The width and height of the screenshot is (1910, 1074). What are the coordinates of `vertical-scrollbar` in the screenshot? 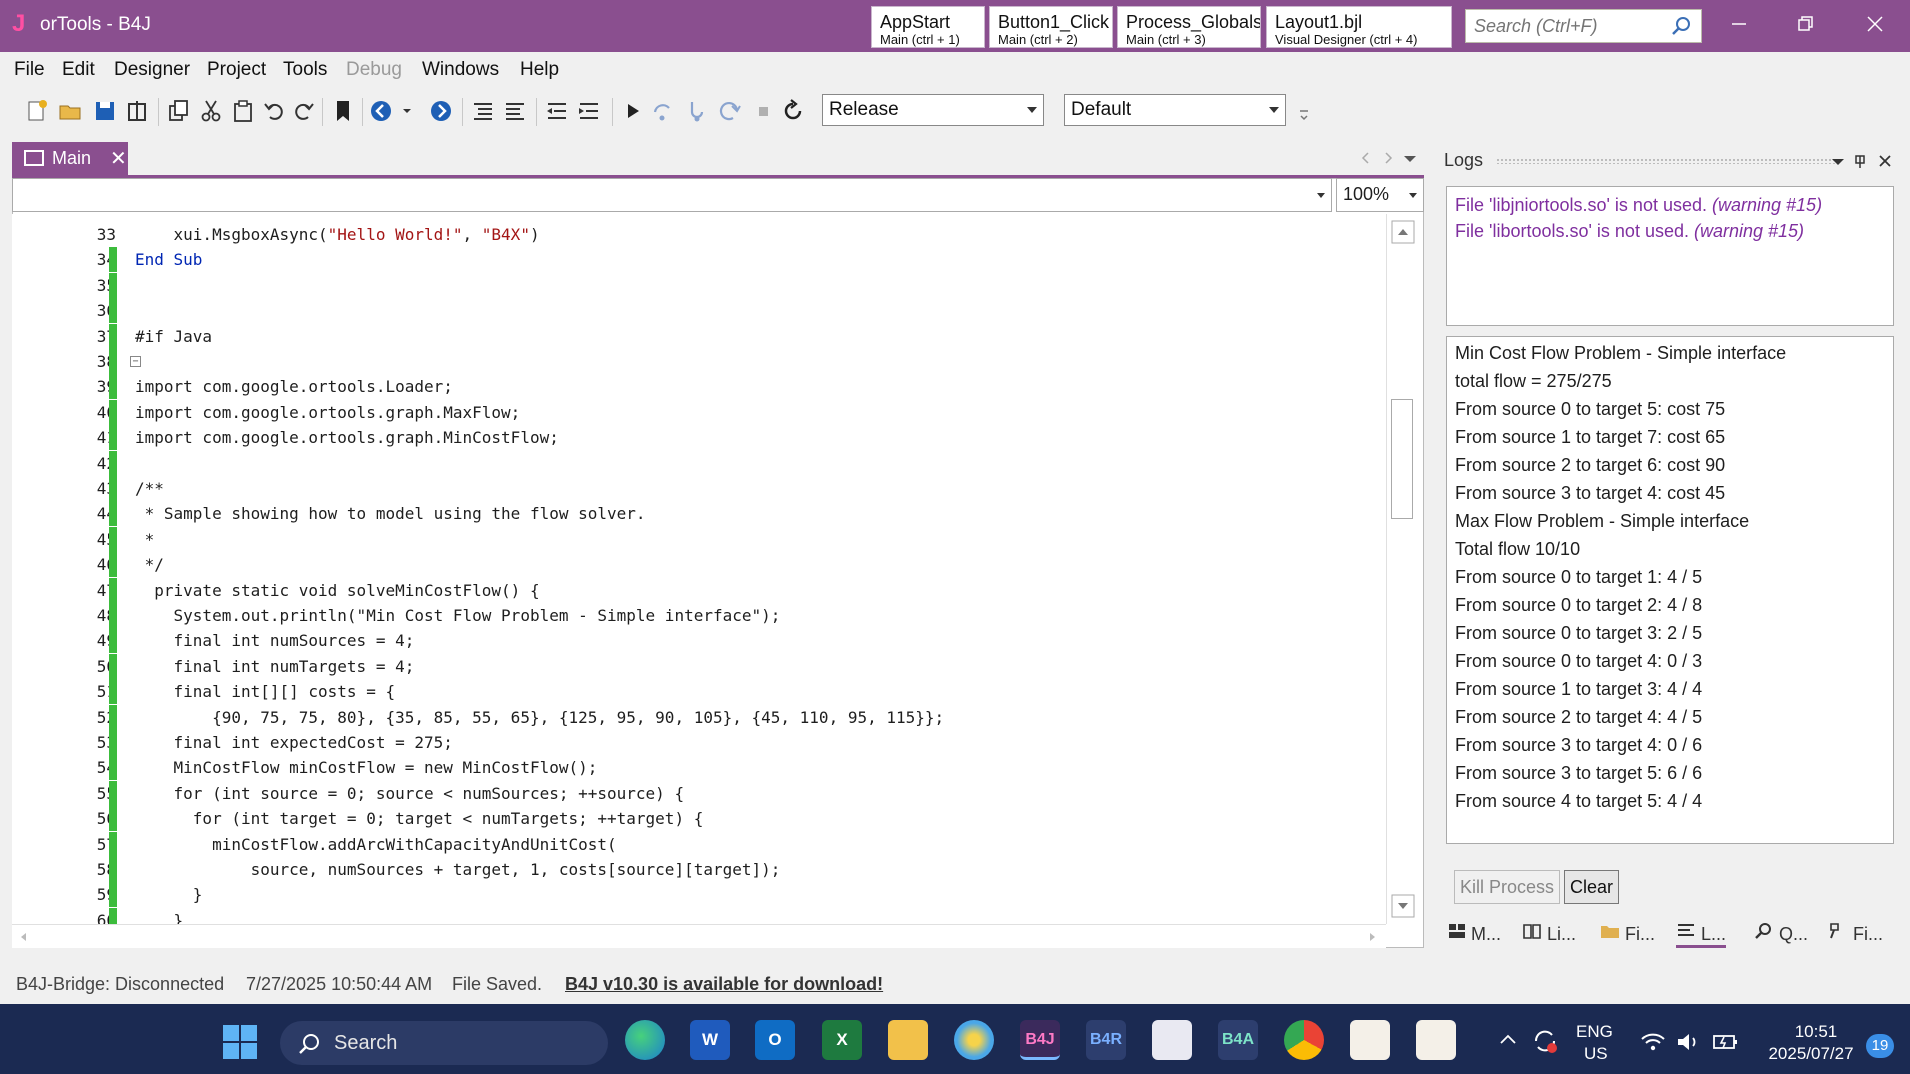 It's located at (1404, 569).